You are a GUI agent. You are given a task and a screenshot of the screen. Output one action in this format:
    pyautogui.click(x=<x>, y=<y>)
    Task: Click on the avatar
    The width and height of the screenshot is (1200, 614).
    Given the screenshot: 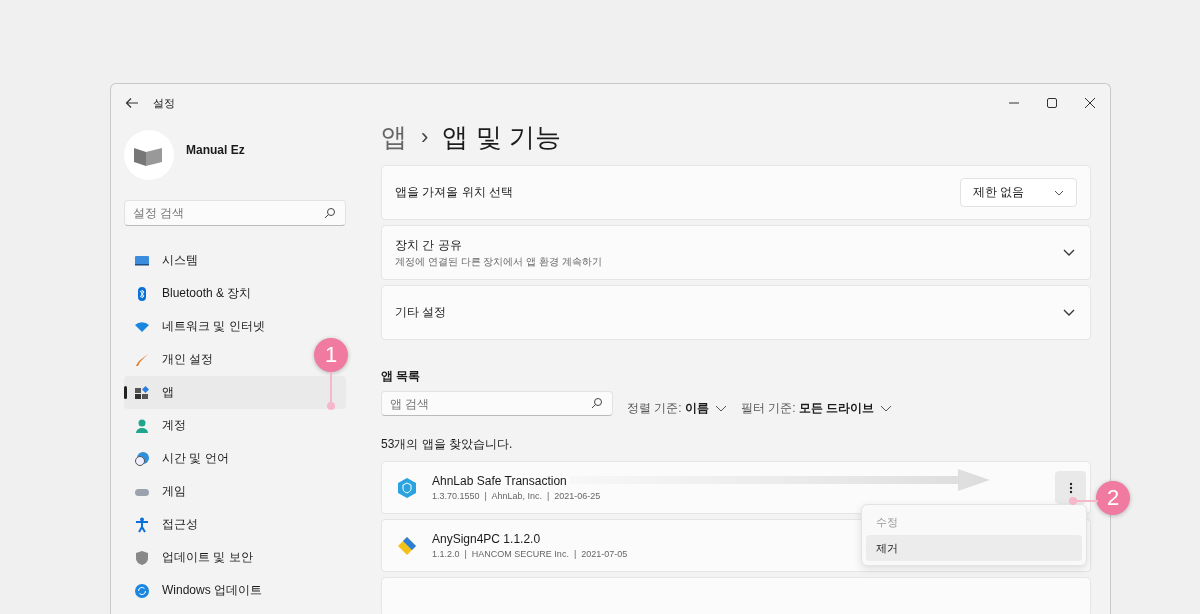 What is the action you would take?
    pyautogui.click(x=149, y=155)
    